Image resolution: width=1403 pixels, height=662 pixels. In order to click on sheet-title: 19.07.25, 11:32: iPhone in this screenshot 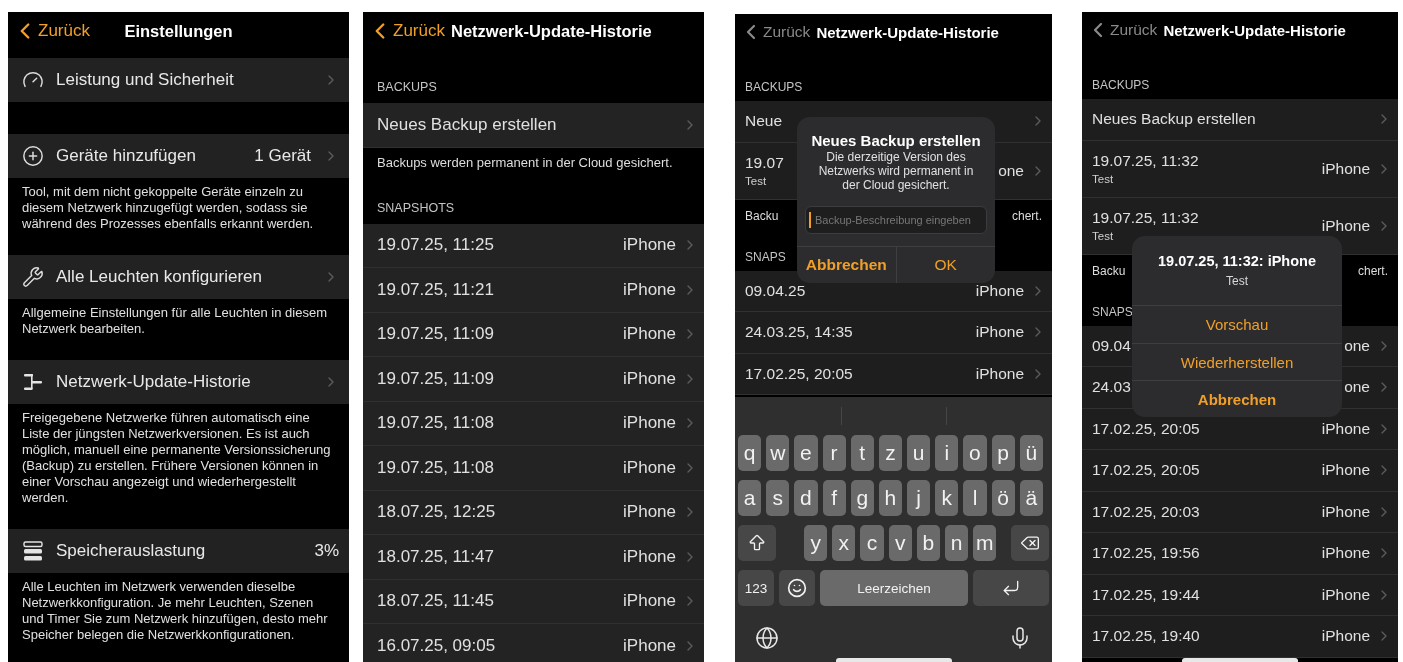, I will do `click(1237, 261)`.